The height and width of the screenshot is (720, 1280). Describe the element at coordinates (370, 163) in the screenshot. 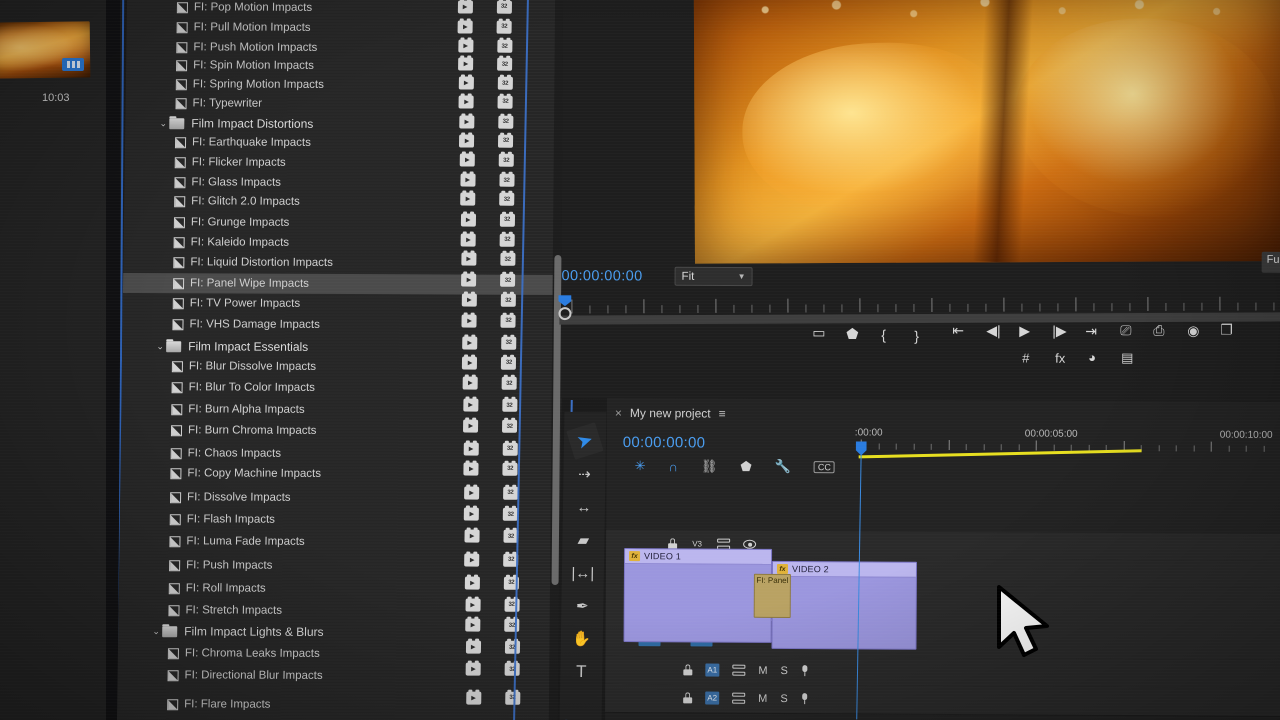

I see `effects-item-row: FI: Flicker Impacts` at that location.